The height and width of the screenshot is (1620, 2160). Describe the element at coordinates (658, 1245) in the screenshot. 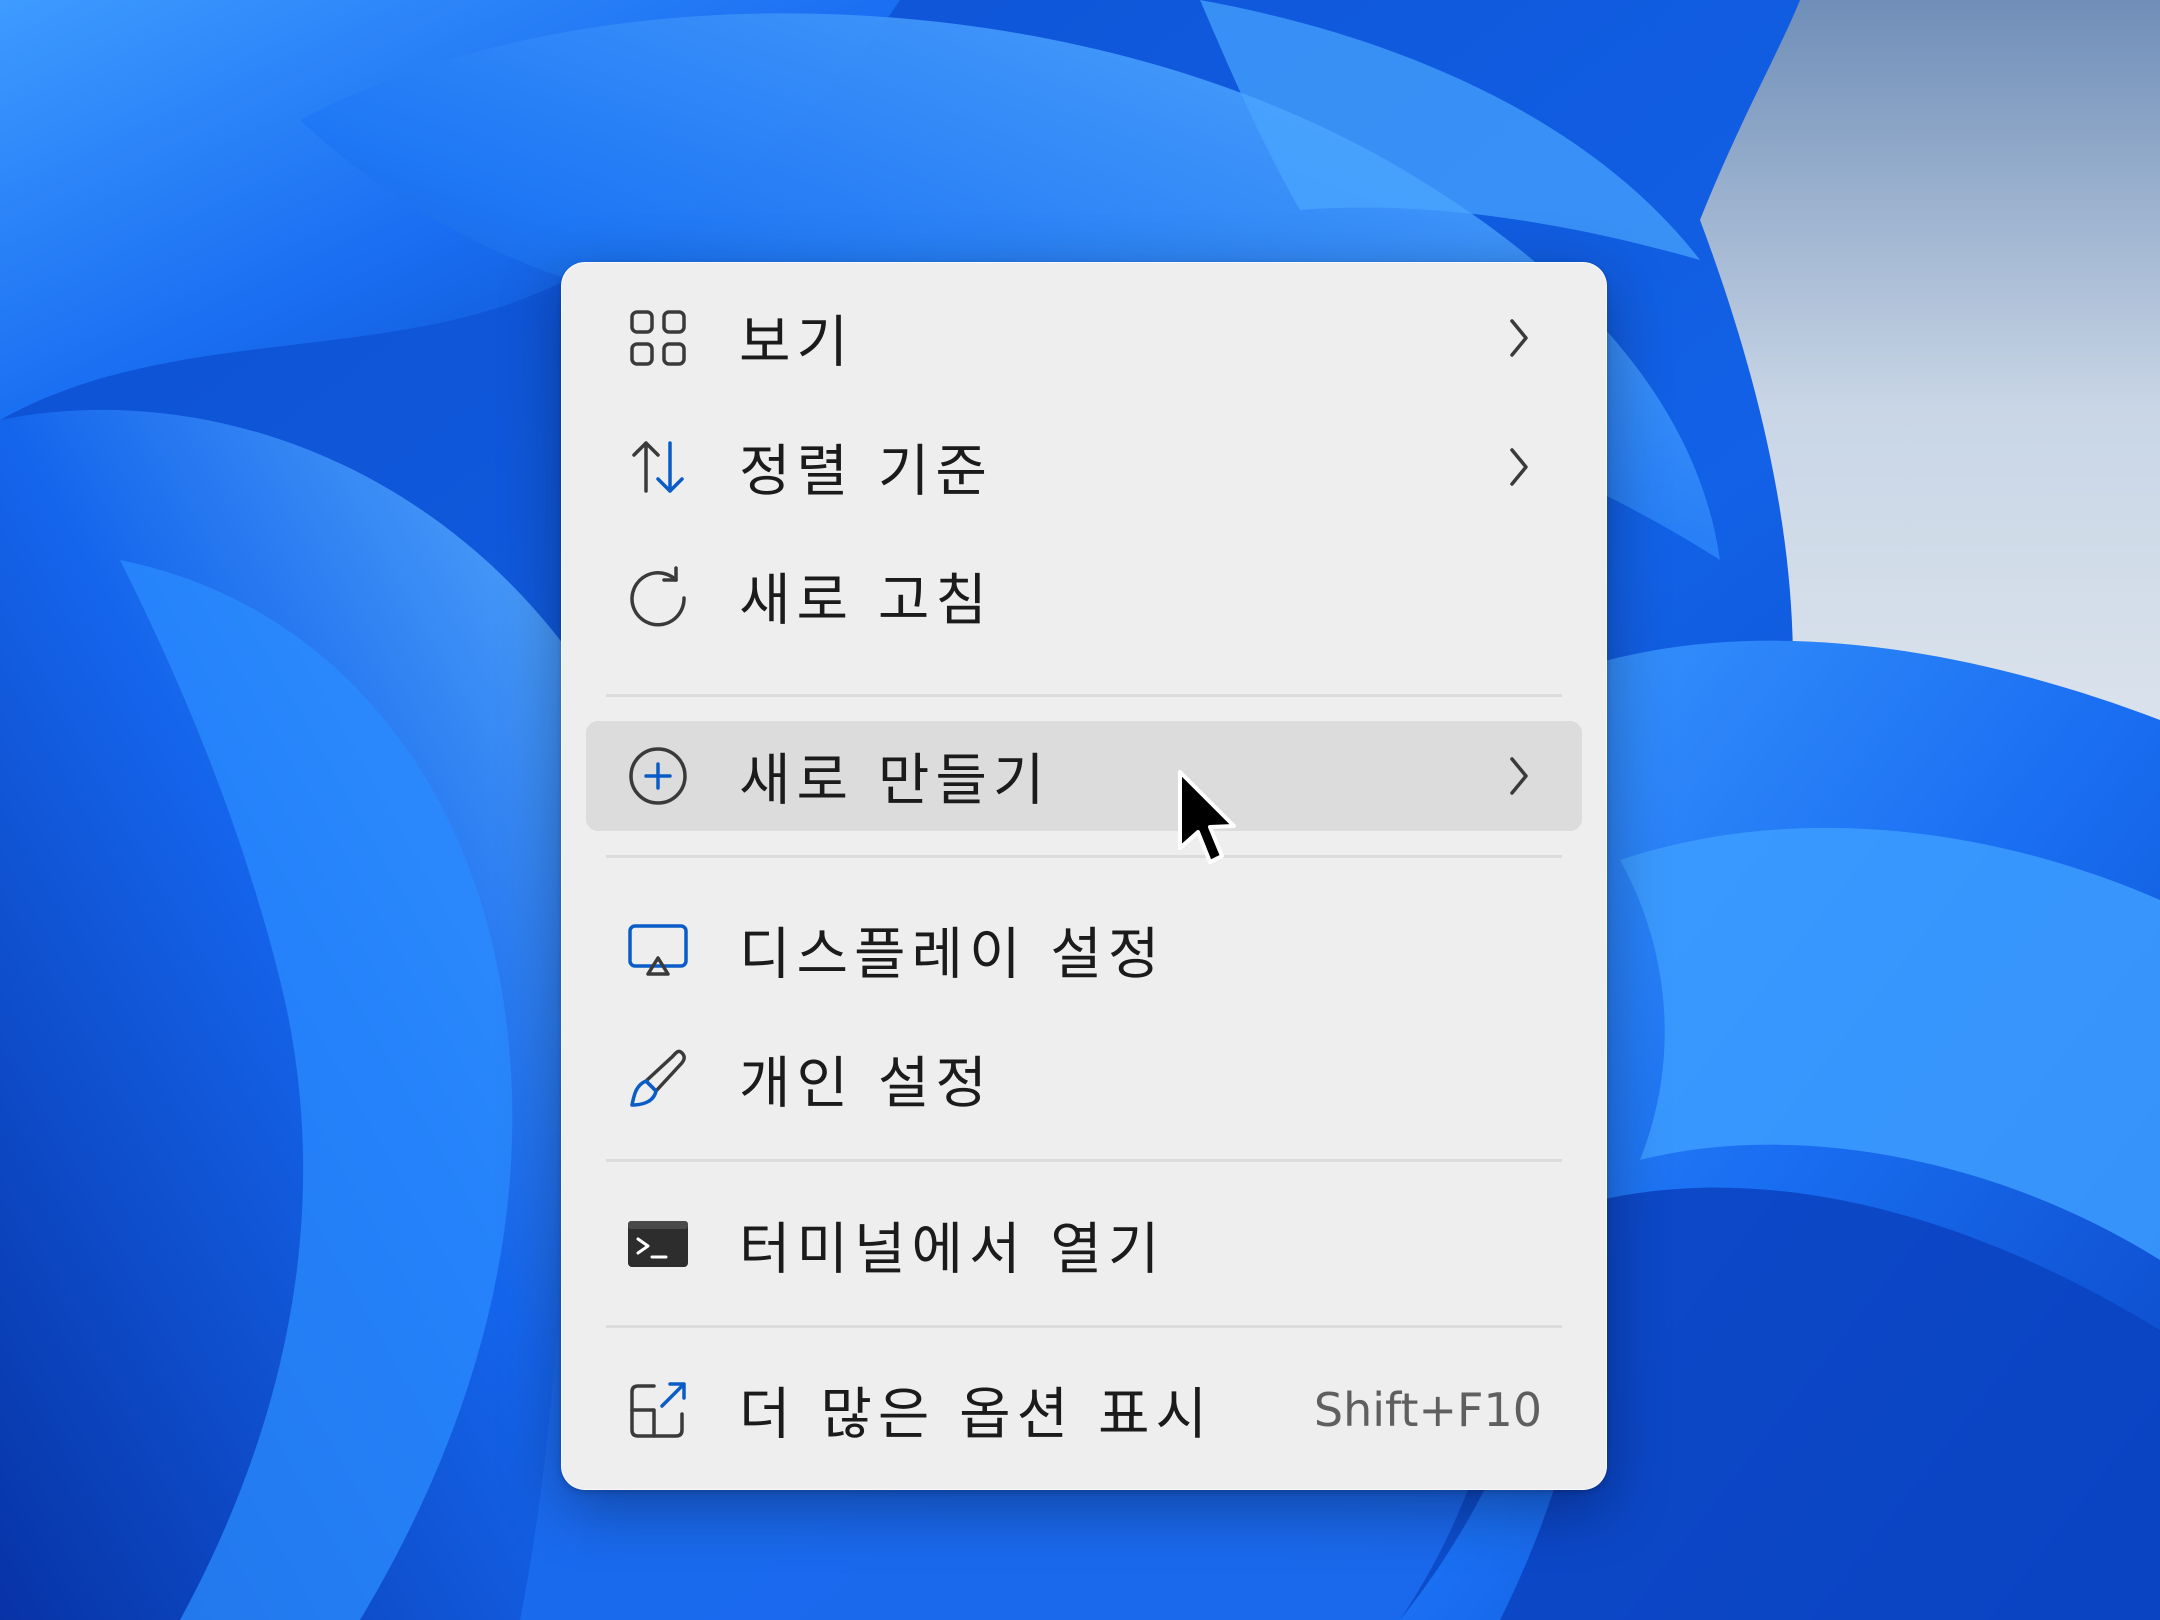

I see `terminal-icon` at that location.